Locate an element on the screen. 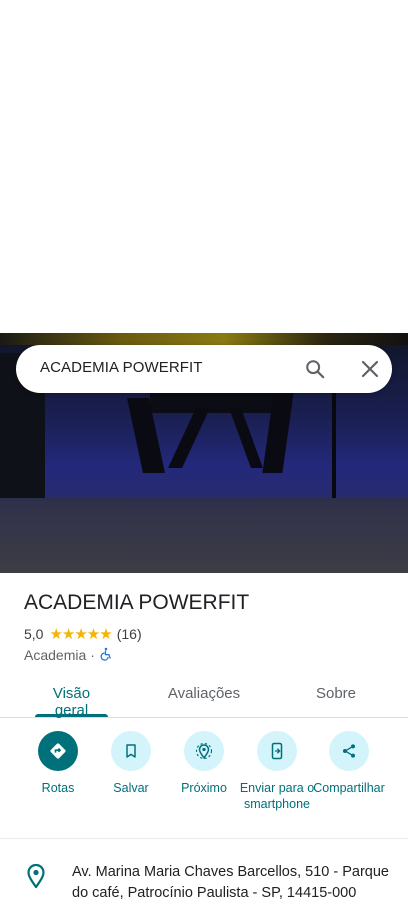 This screenshot has height=906, width=408. save-button: Salvar is located at coordinates (131, 763).